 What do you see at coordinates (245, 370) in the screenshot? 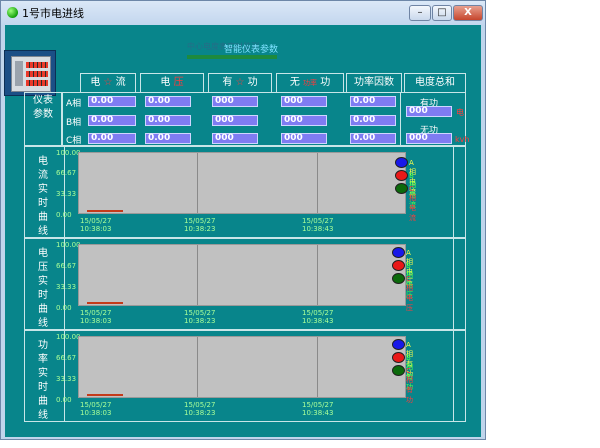
I see `power-chart: A相有功 B相有功 C相有功` at bounding box center [245, 370].